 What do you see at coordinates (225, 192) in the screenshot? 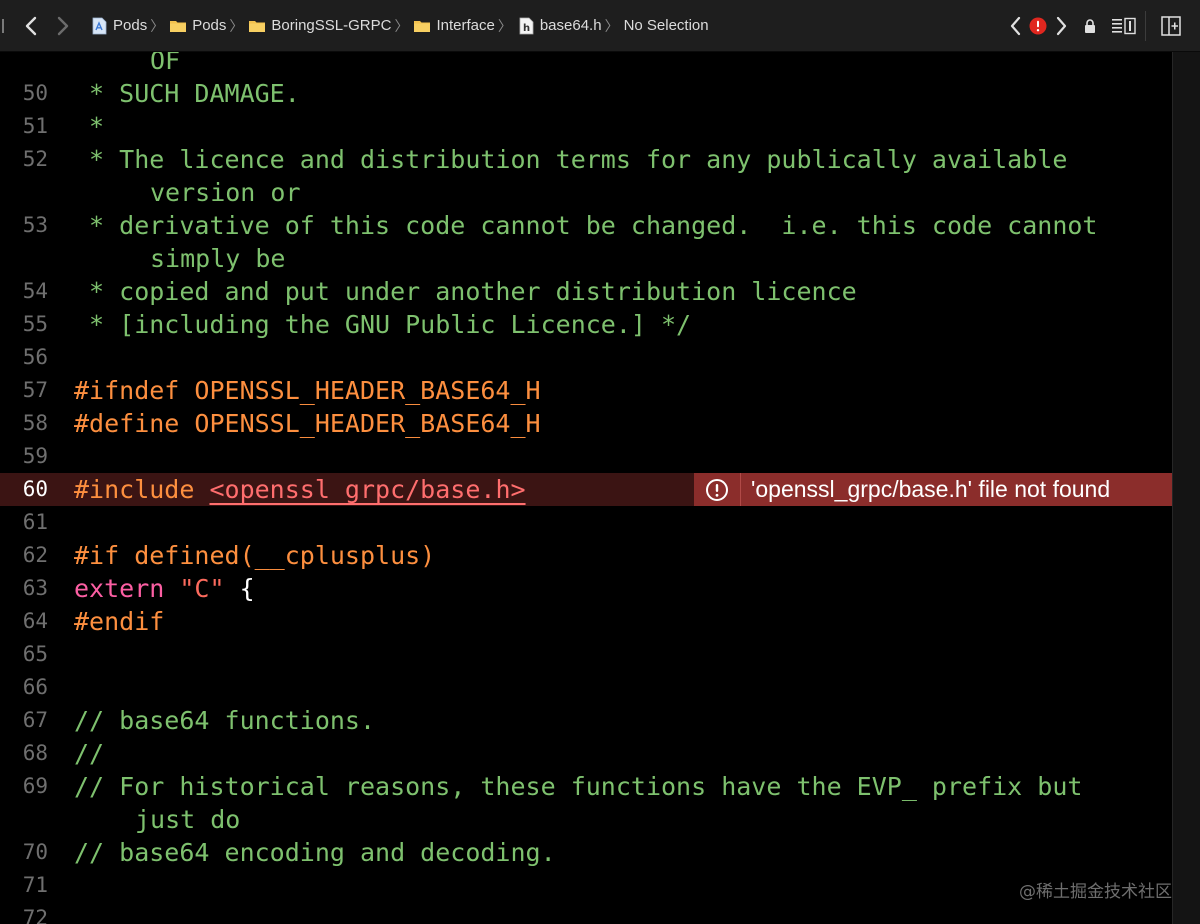
I see `code-text-wrapped: version or` at bounding box center [225, 192].